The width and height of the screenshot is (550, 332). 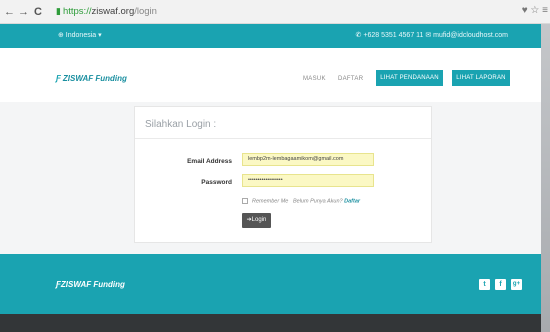 What do you see at coordinates (409, 78) in the screenshot?
I see `lihat-pendanaan-button: LIHAT PENDANAAN` at bounding box center [409, 78].